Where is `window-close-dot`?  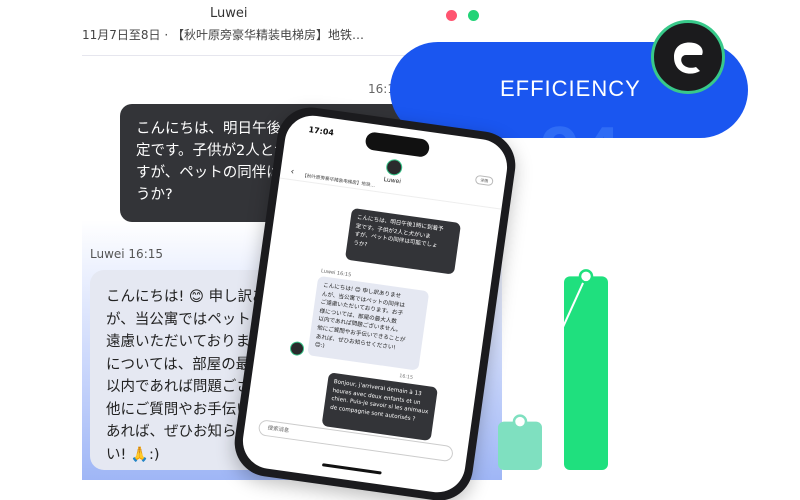
window-close-dot is located at coordinates (451, 15).